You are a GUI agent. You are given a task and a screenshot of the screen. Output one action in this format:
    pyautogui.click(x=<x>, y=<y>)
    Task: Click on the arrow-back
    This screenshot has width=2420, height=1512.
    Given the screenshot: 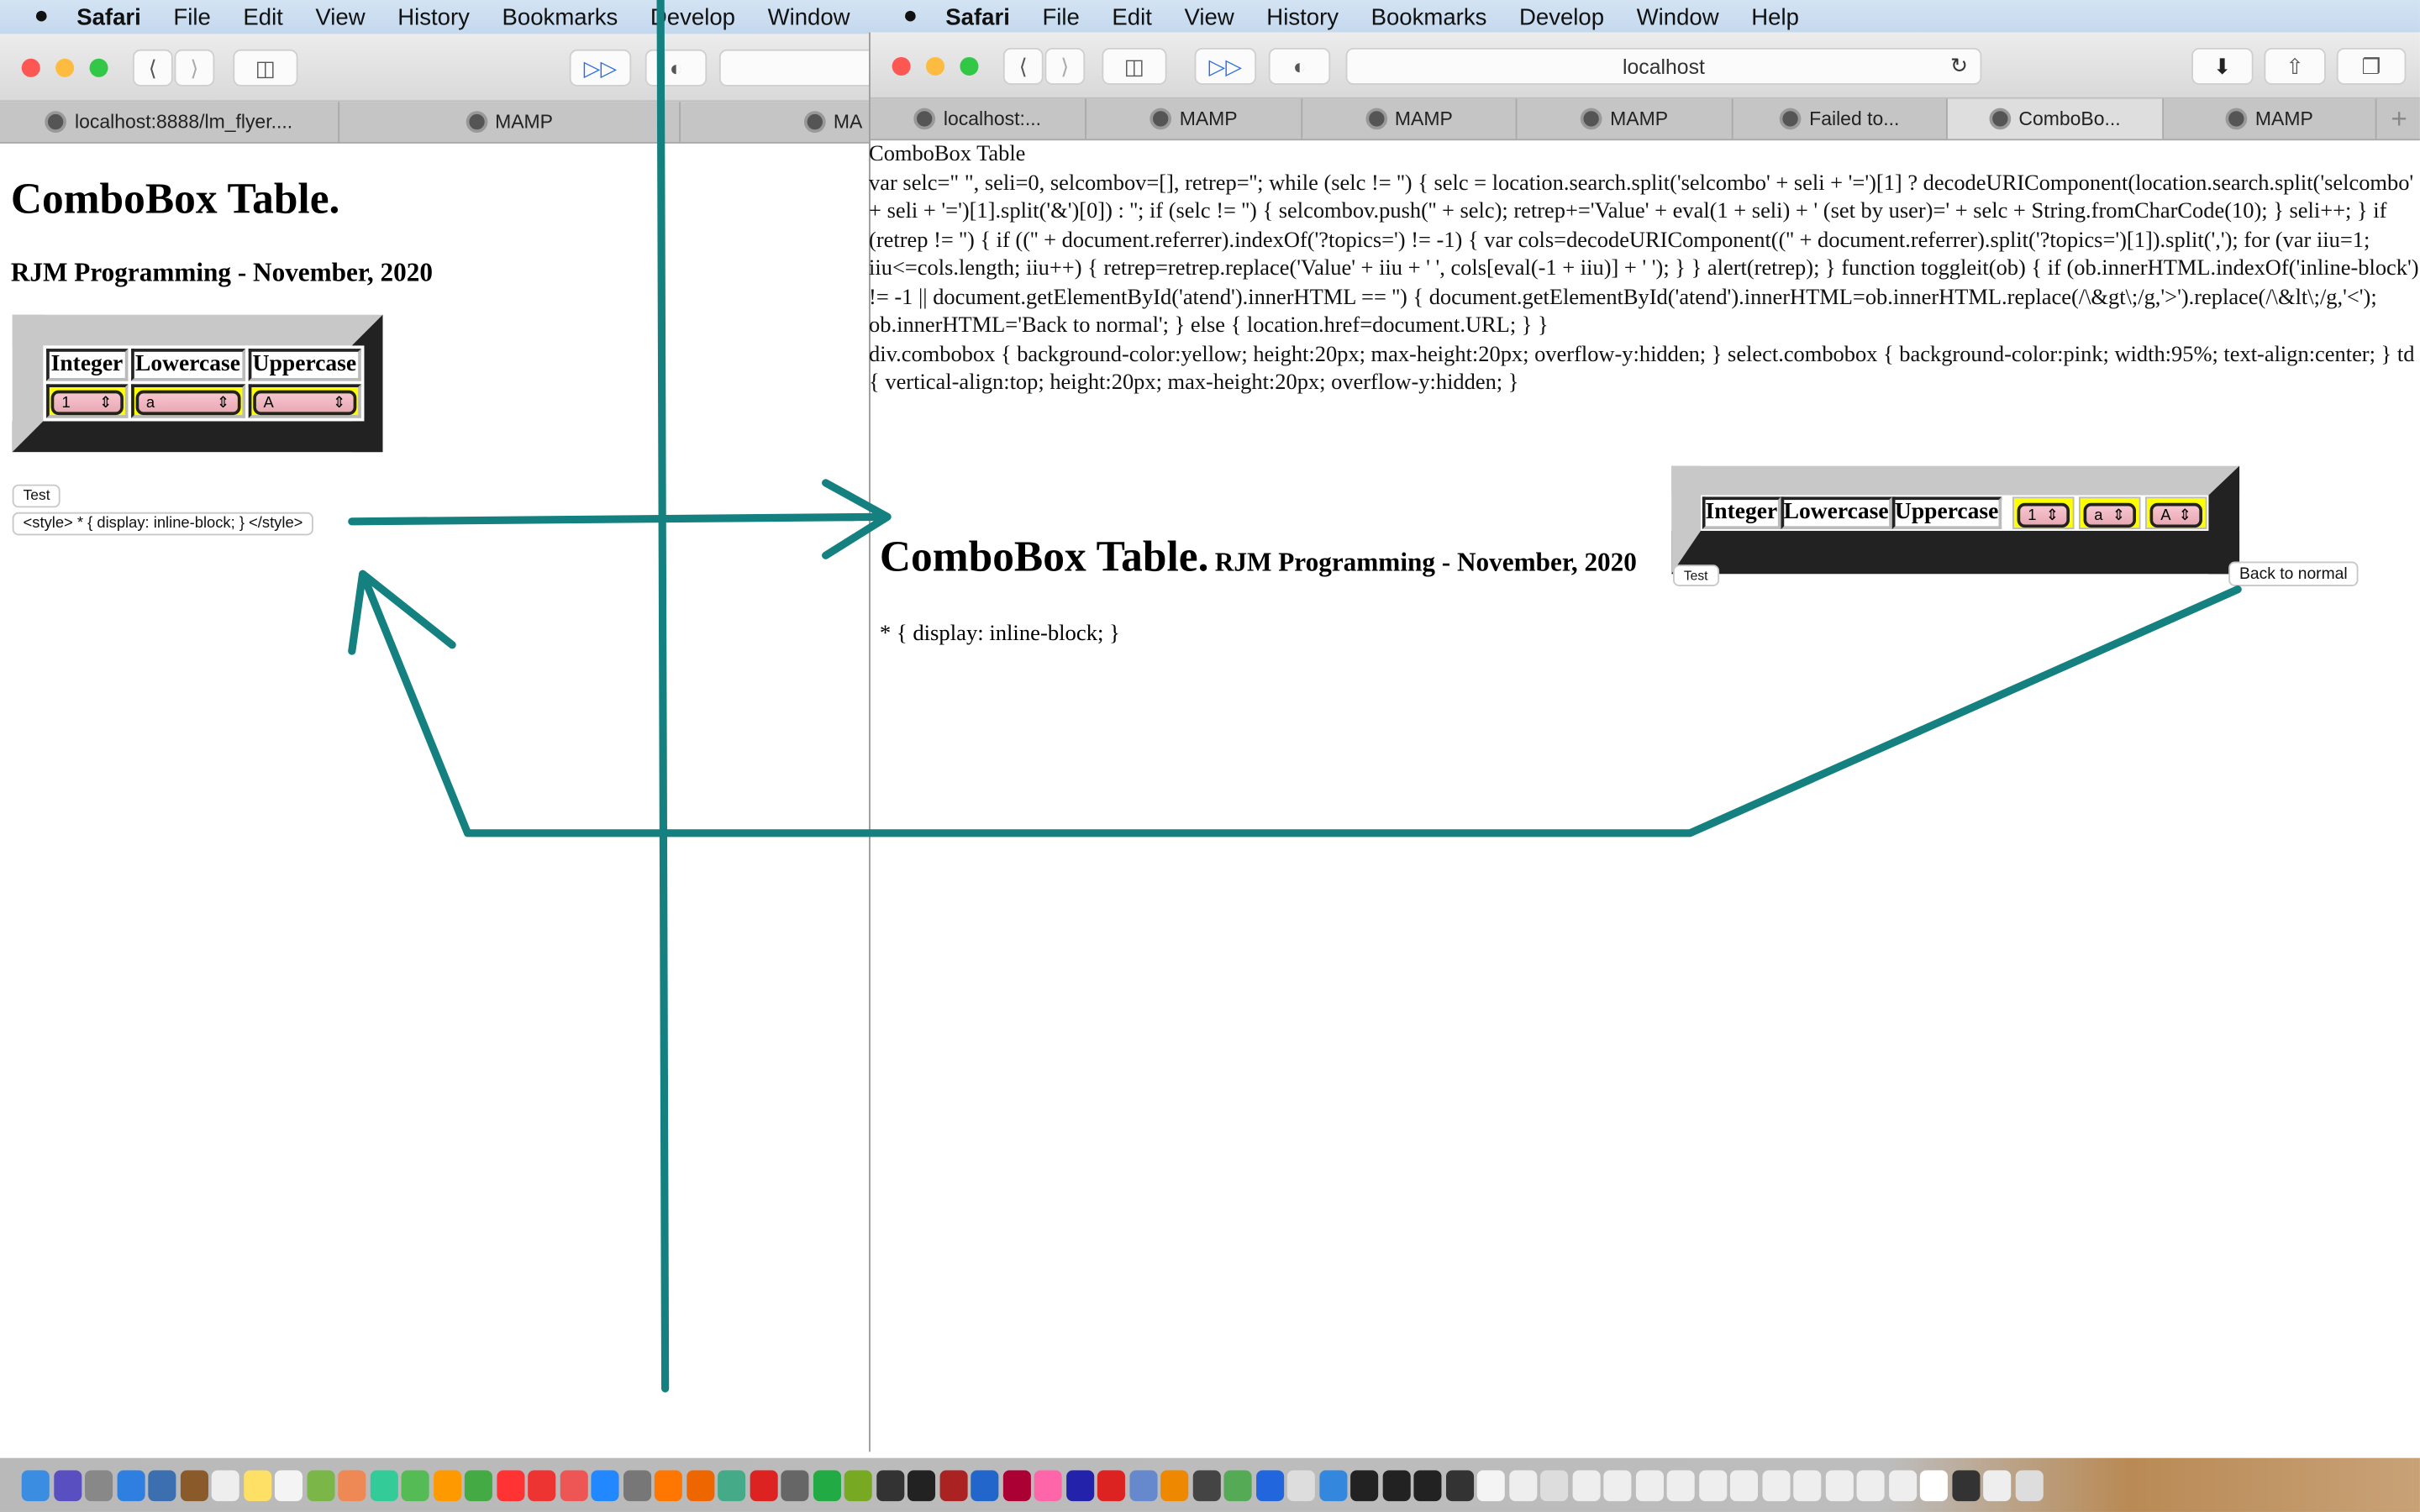 What is the action you would take?
    pyautogui.click(x=1295, y=703)
    